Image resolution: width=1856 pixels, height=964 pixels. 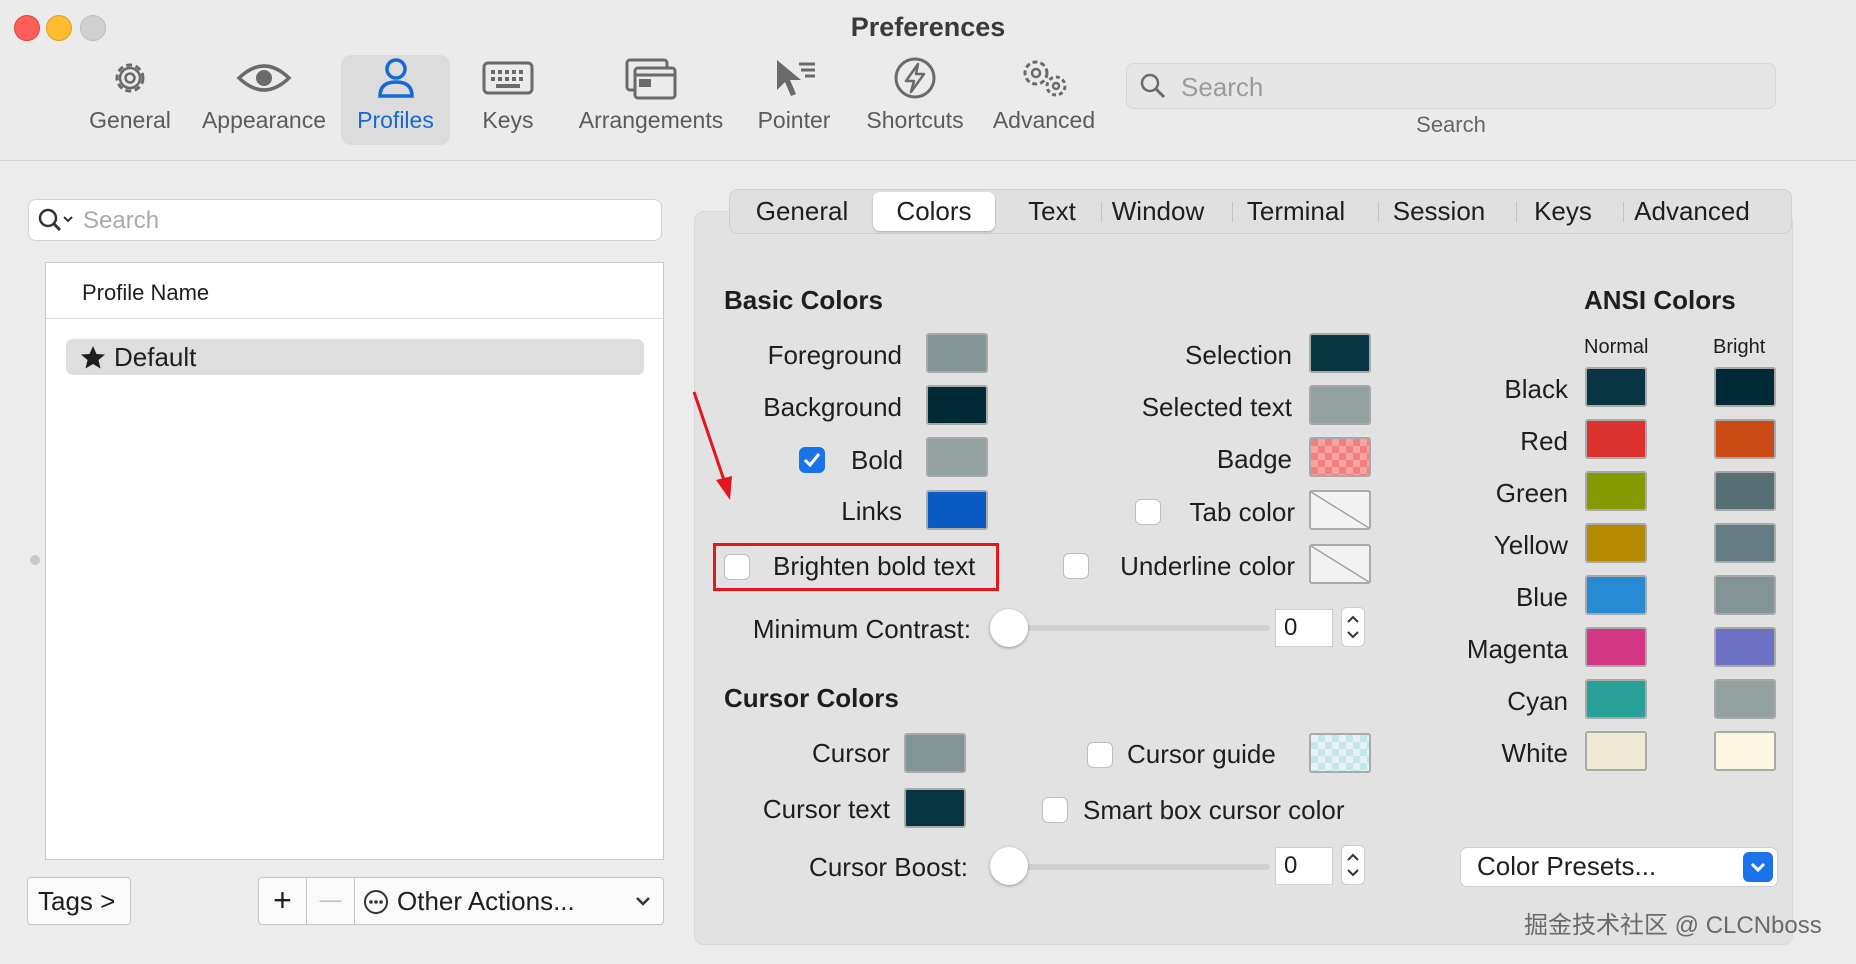 What do you see at coordinates (264, 120) in the screenshot?
I see `toolbar-label: Appearance` at bounding box center [264, 120].